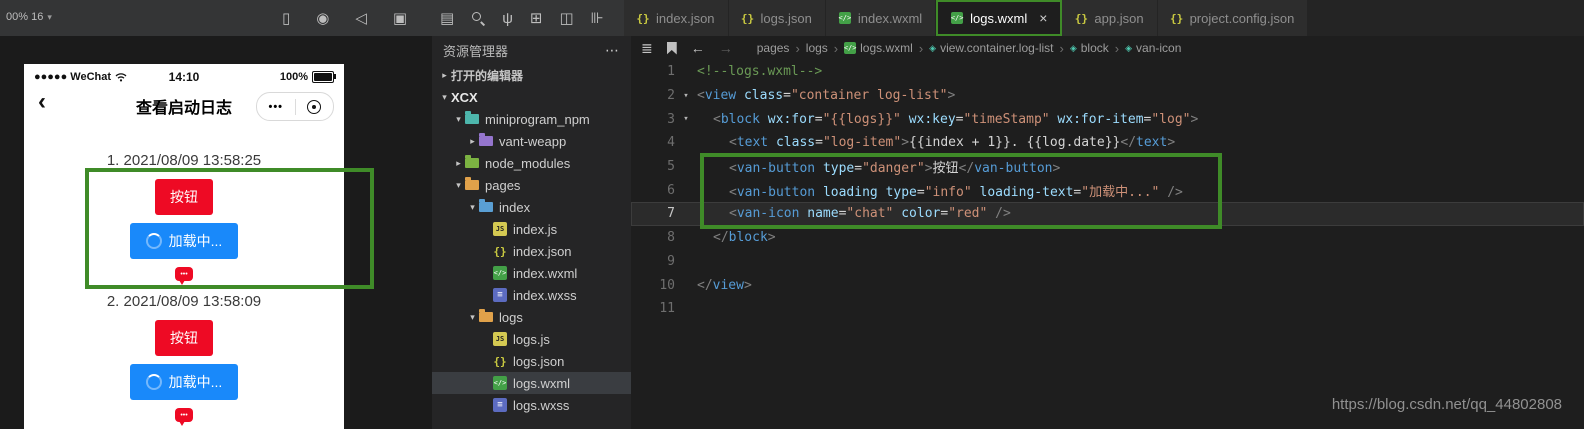 The width and height of the screenshot is (1584, 429). Describe the element at coordinates (881, 18) in the screenshot. I see `tab-index.wxml: </> index.wxml` at that location.